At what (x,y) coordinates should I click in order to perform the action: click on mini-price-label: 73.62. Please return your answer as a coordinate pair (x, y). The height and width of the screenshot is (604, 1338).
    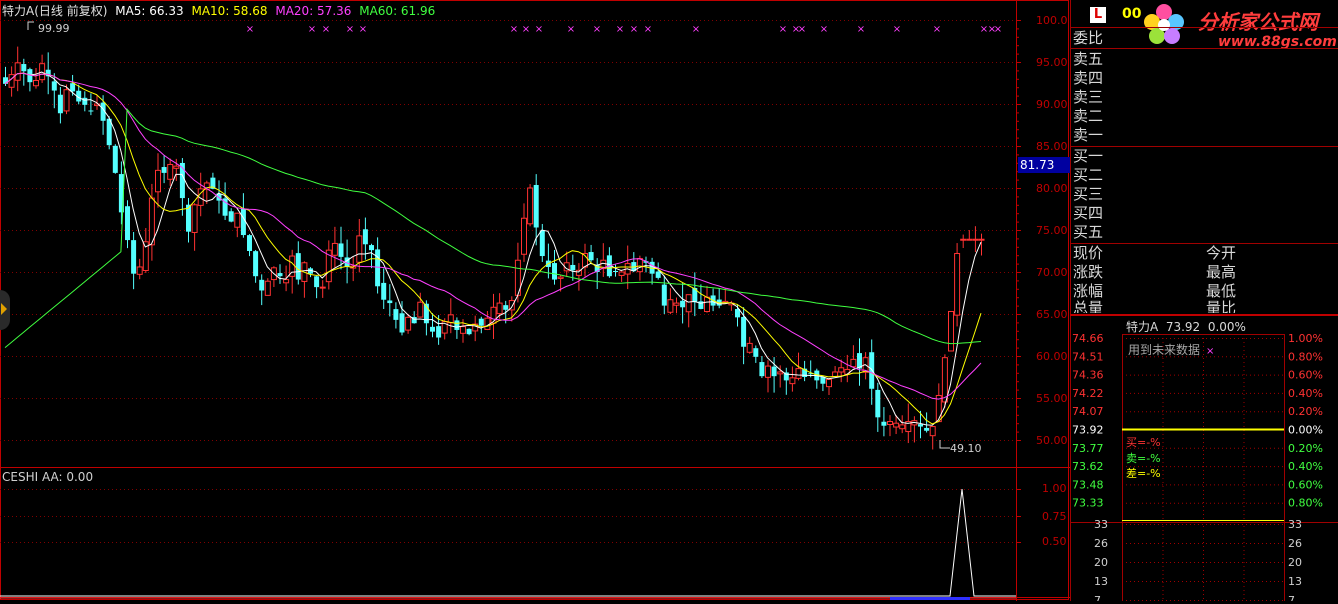
    Looking at the image, I should click on (1088, 466).